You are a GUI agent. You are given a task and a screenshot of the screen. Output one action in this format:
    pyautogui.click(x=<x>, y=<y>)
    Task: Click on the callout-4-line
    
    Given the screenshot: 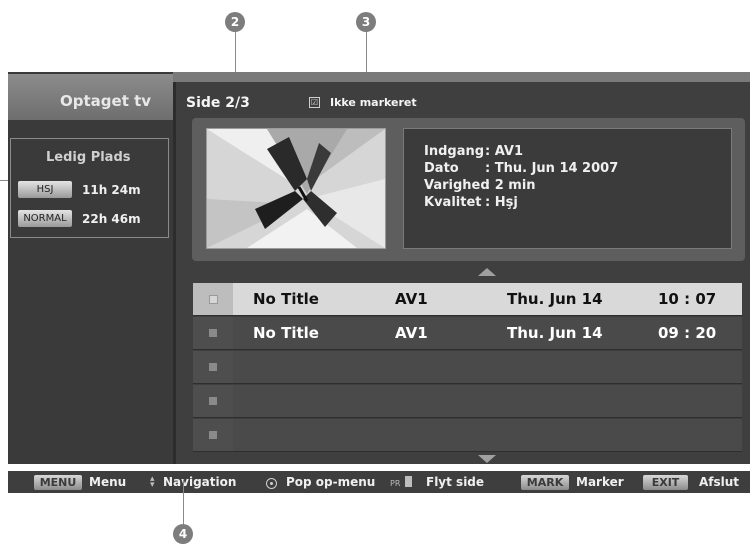 What is the action you would take?
    pyautogui.click(x=183, y=502)
    